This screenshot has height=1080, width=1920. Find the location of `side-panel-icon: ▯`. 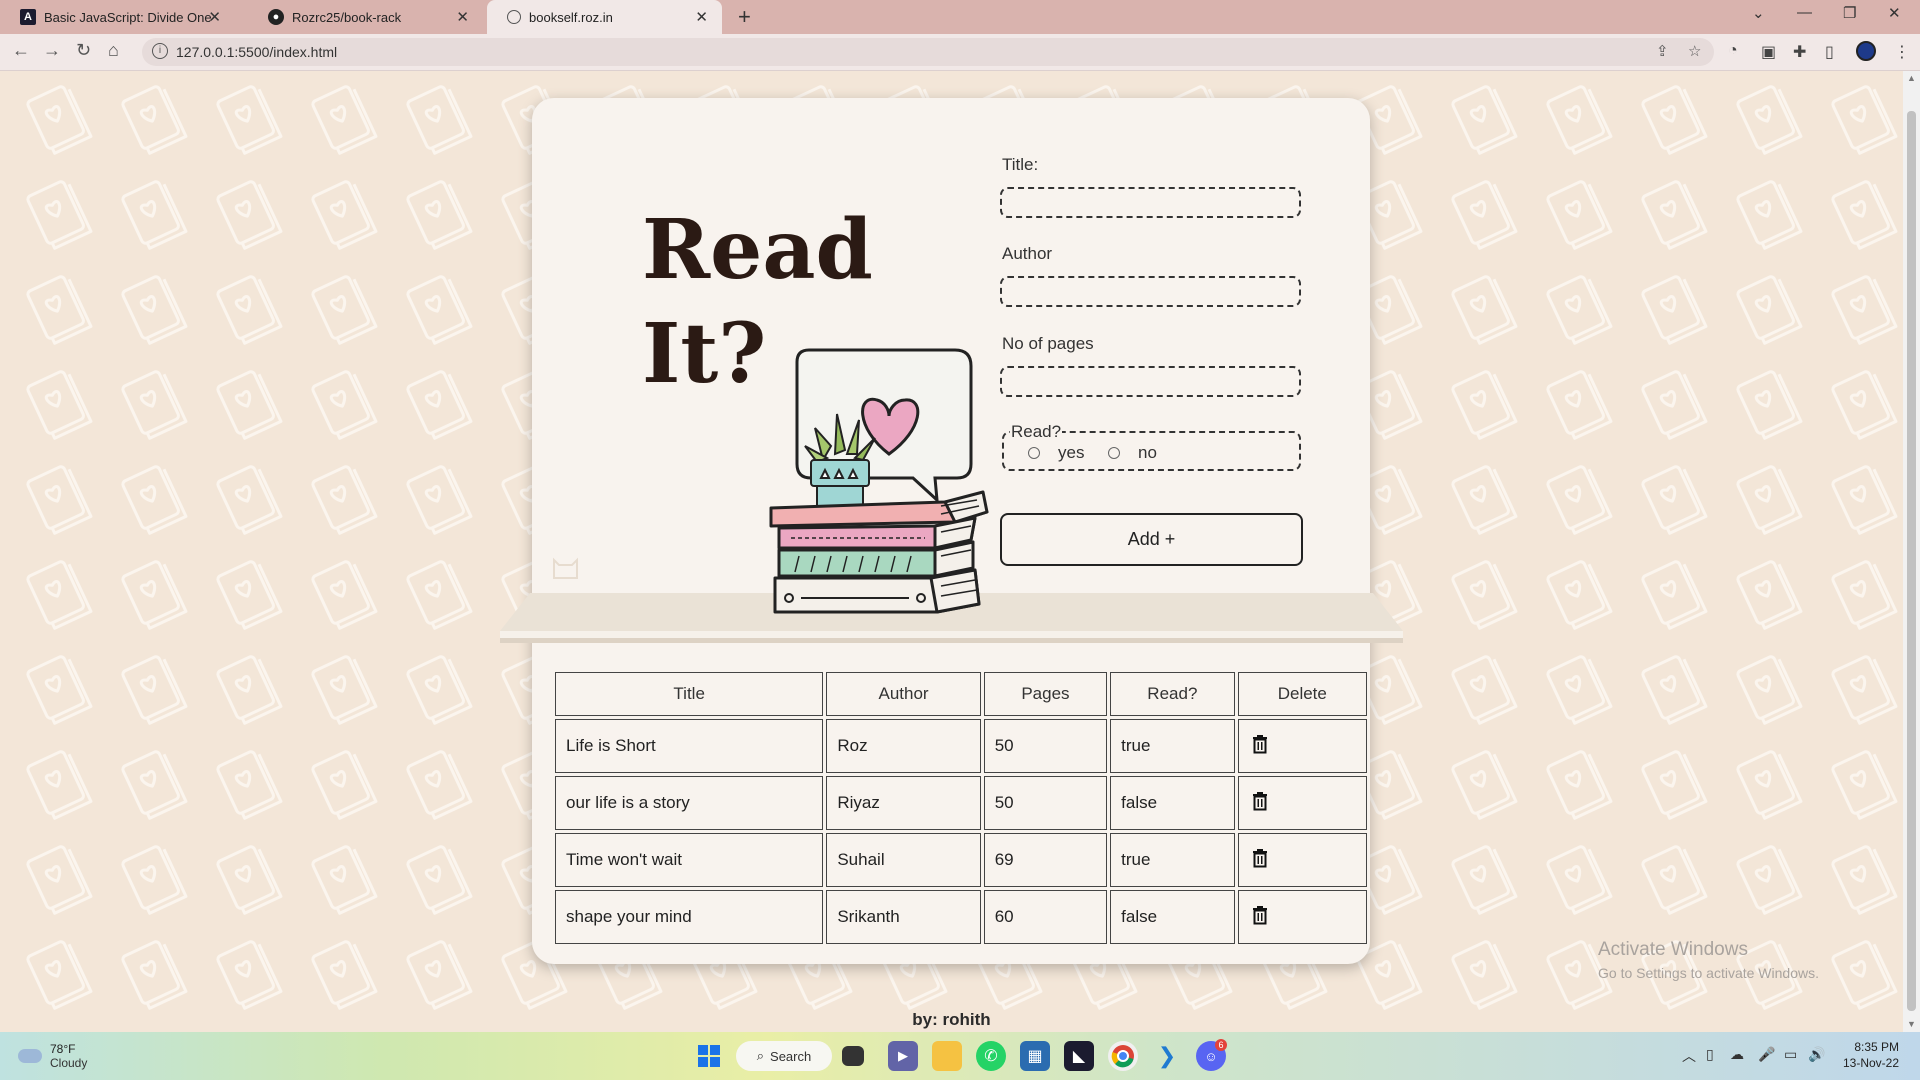

side-panel-icon: ▯ is located at coordinates (1829, 52).